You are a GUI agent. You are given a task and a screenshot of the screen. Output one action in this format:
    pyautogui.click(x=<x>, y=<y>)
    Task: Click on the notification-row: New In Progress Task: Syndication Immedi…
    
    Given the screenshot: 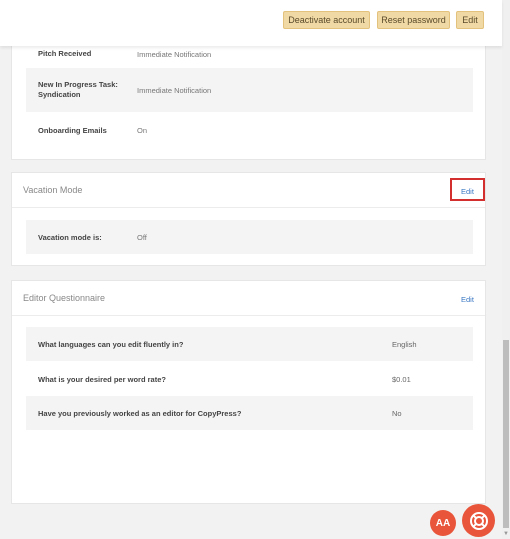 What is the action you would take?
    pyautogui.click(x=249, y=90)
    